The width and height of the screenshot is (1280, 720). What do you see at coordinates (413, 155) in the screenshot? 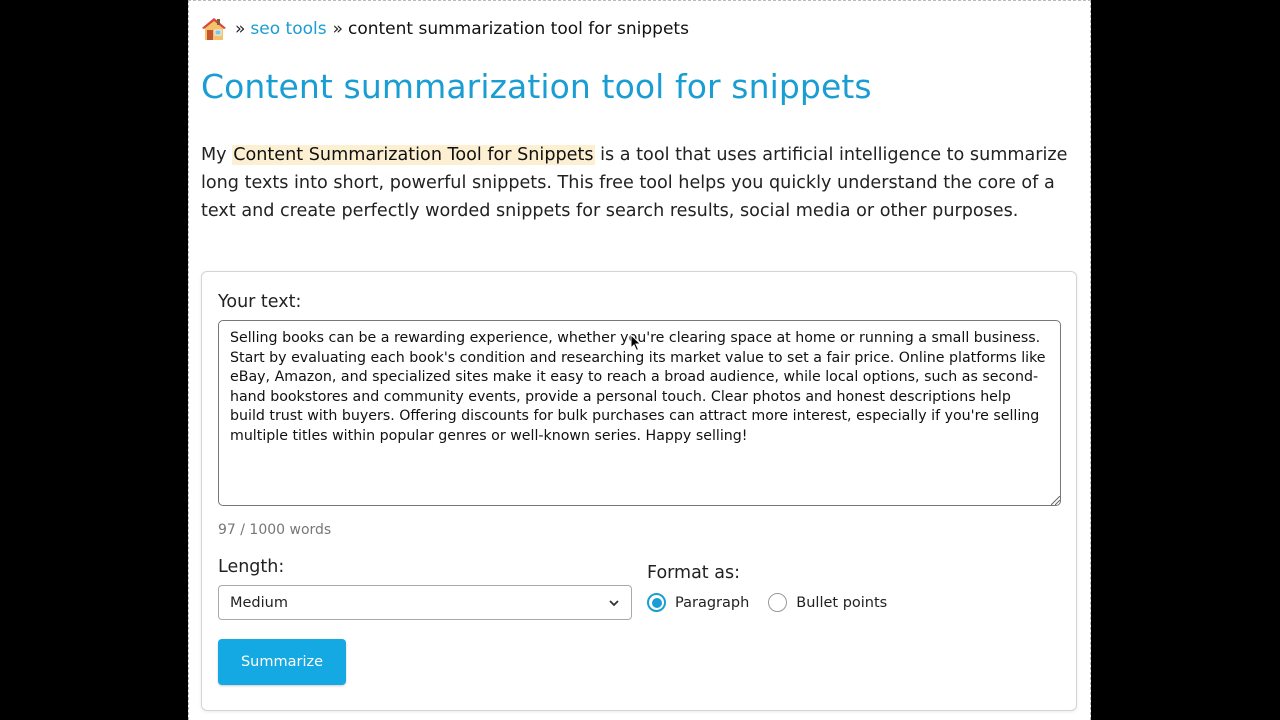
I see `intro-highlight: Content Summarization Tool for Snippets` at bounding box center [413, 155].